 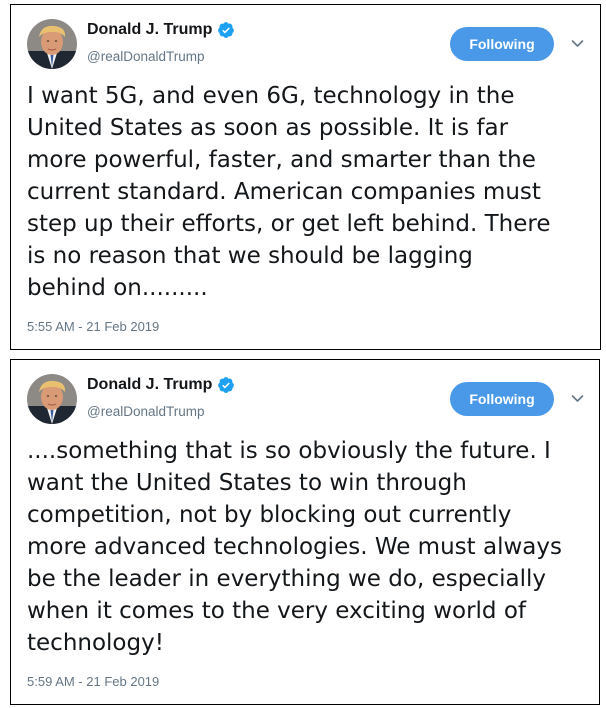 I want to click on tweet-timestamp: 5:59 AM - 21 Feb 2019, so click(x=93, y=681).